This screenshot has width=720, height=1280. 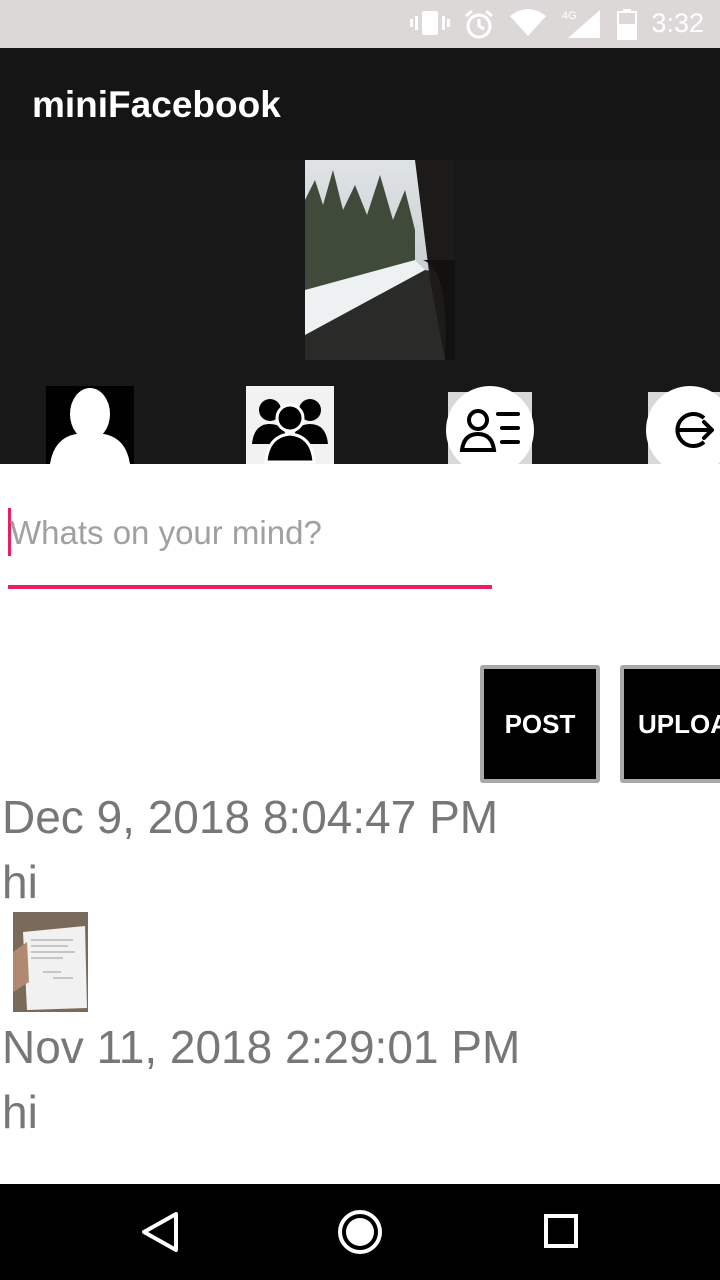 I want to click on wifi-icon, so click(x=528, y=25).